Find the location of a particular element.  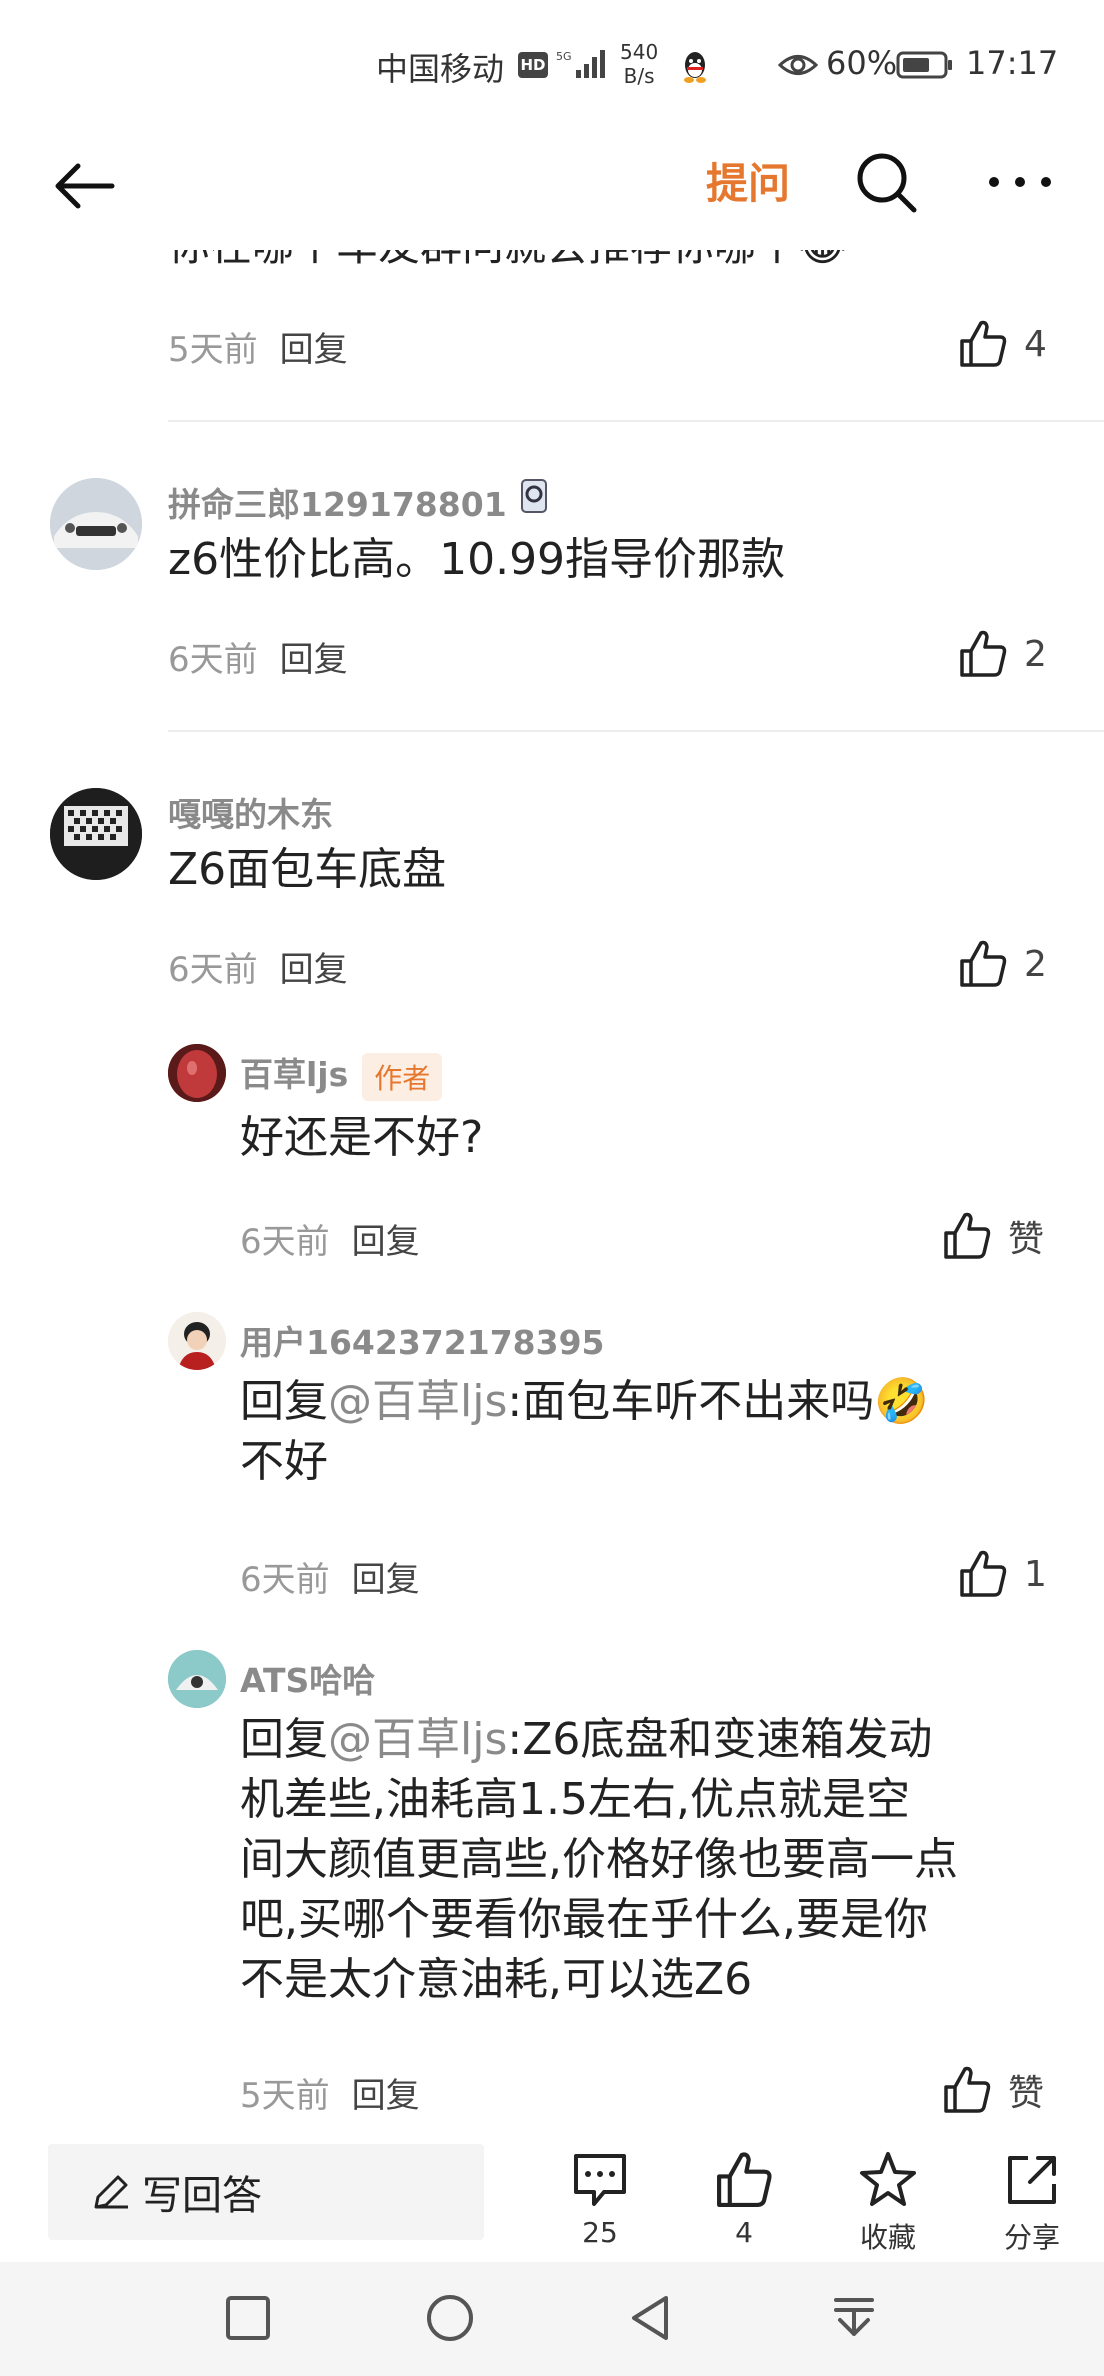

system-nav-bar is located at coordinates (552, 2319).